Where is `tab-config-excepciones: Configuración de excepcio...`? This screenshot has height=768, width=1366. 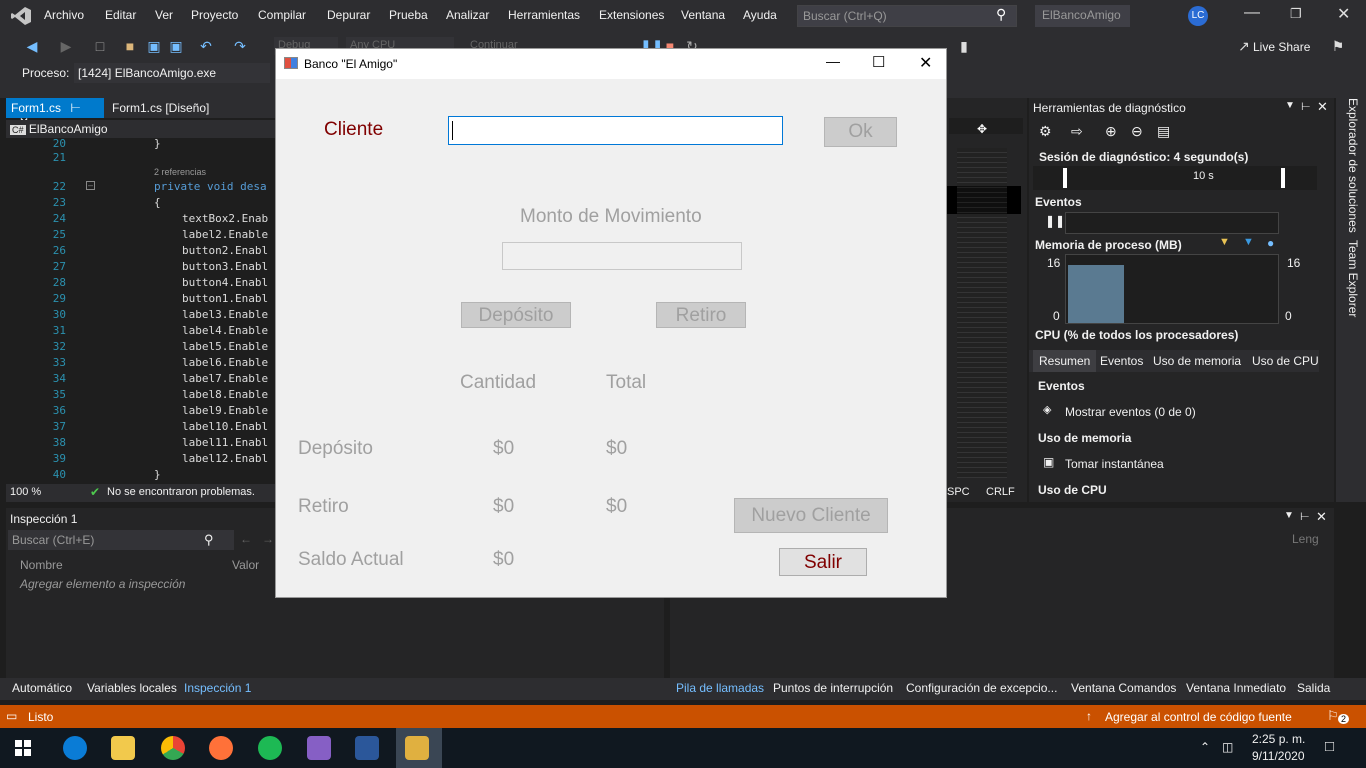
tab-config-excepciones: Configuración de excepcio... is located at coordinates (981, 688).